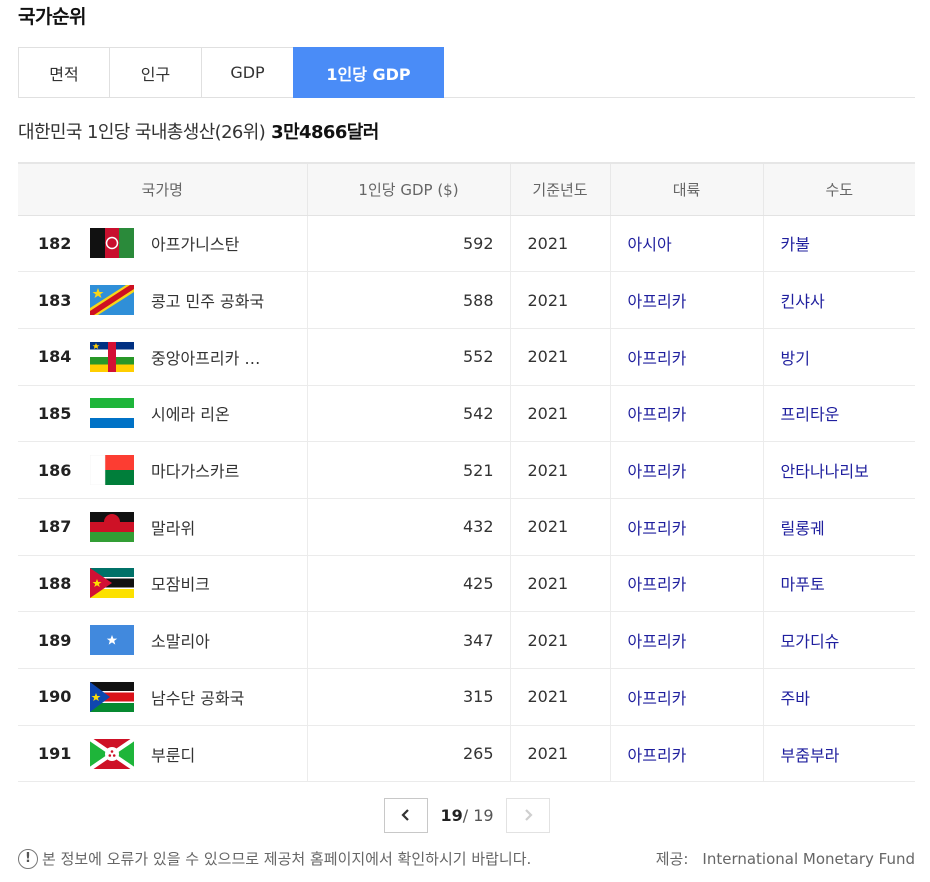 The height and width of the screenshot is (882, 930). Describe the element at coordinates (112, 696) in the screenshot. I see `south-sudan-flag` at that location.